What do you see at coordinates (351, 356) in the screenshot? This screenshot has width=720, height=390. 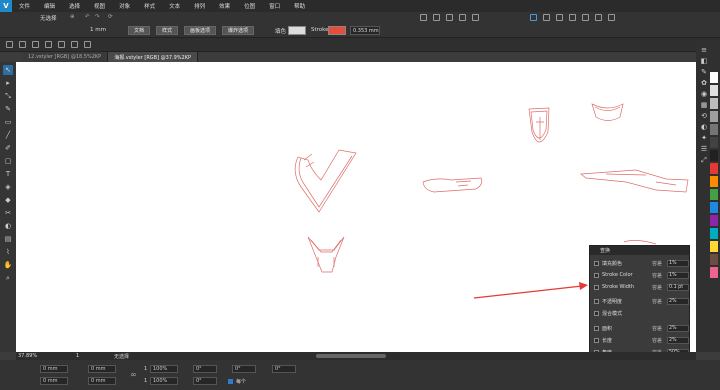 I see `horizontal-scrollbar` at bounding box center [351, 356].